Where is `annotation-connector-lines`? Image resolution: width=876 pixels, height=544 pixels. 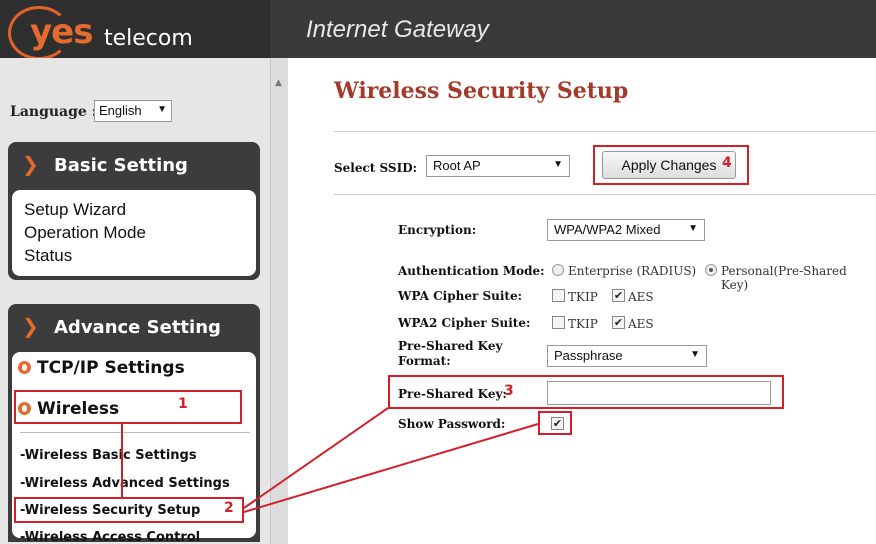
annotation-connector-lines is located at coordinates (330, 460).